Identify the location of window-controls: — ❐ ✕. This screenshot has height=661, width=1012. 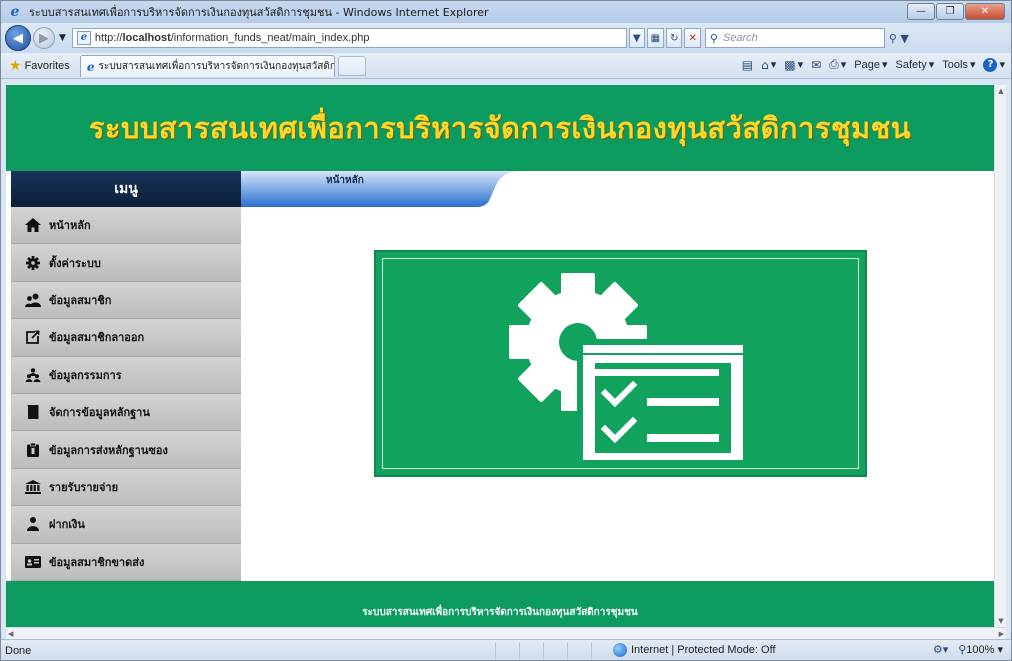
(956, 11).